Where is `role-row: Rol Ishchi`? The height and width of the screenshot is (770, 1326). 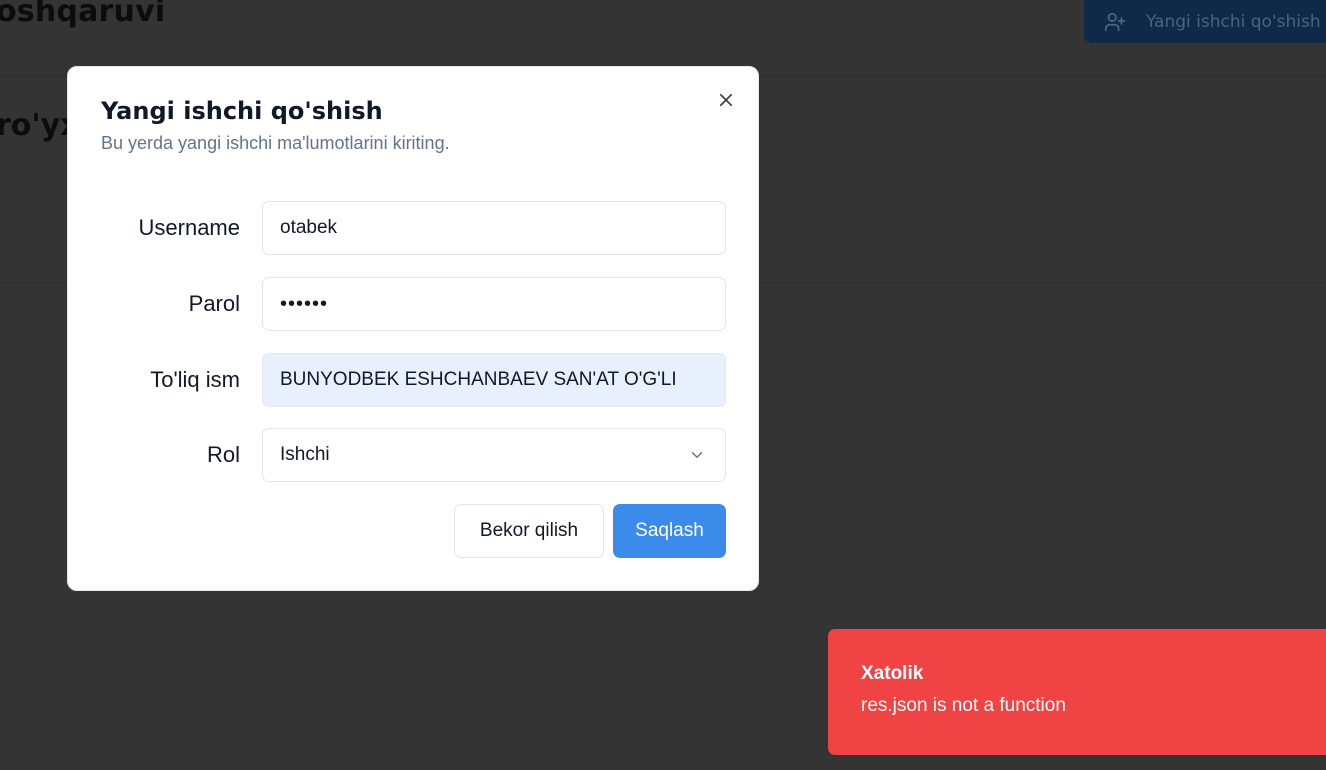
role-row: Rol Ishchi is located at coordinates (413, 455).